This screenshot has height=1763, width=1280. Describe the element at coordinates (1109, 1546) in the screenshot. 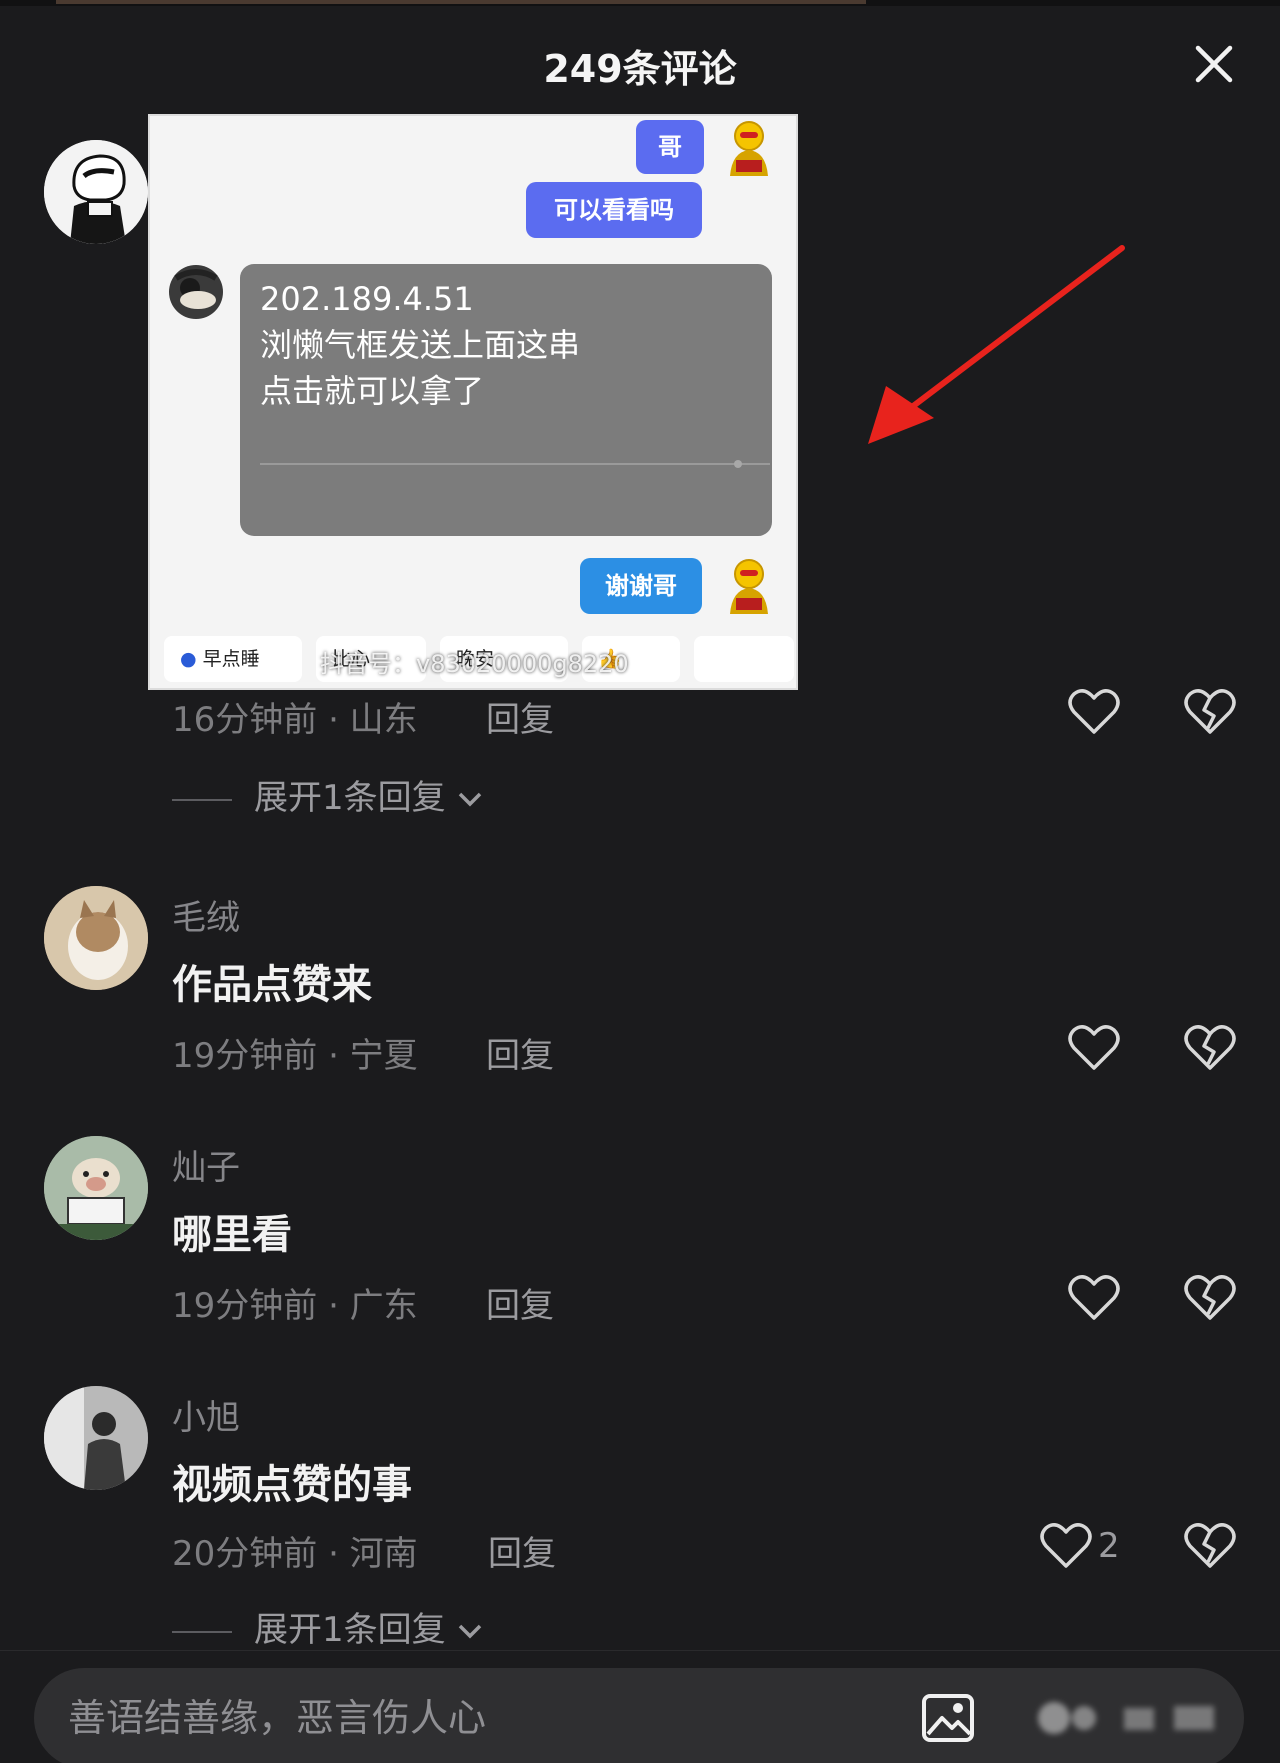

I see `like-count: 2` at that location.